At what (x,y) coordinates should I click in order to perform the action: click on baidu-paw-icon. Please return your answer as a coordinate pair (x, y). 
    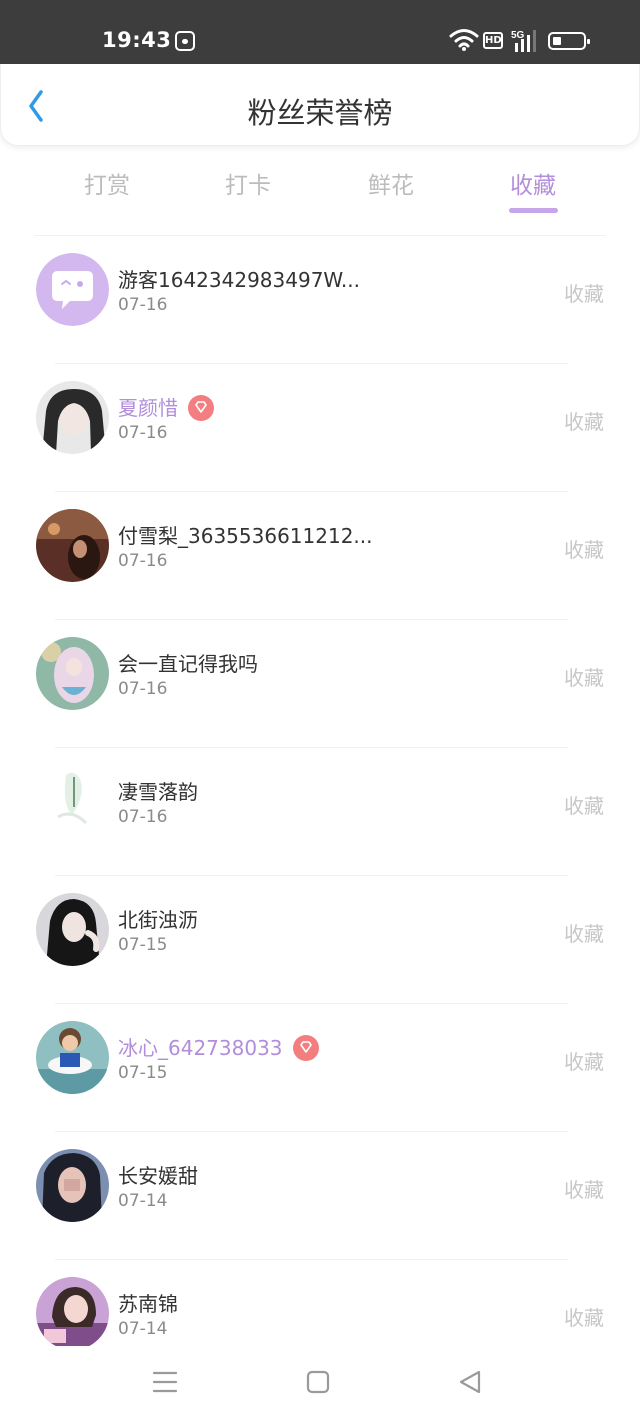
    Looking at the image, I should click on (185, 41).